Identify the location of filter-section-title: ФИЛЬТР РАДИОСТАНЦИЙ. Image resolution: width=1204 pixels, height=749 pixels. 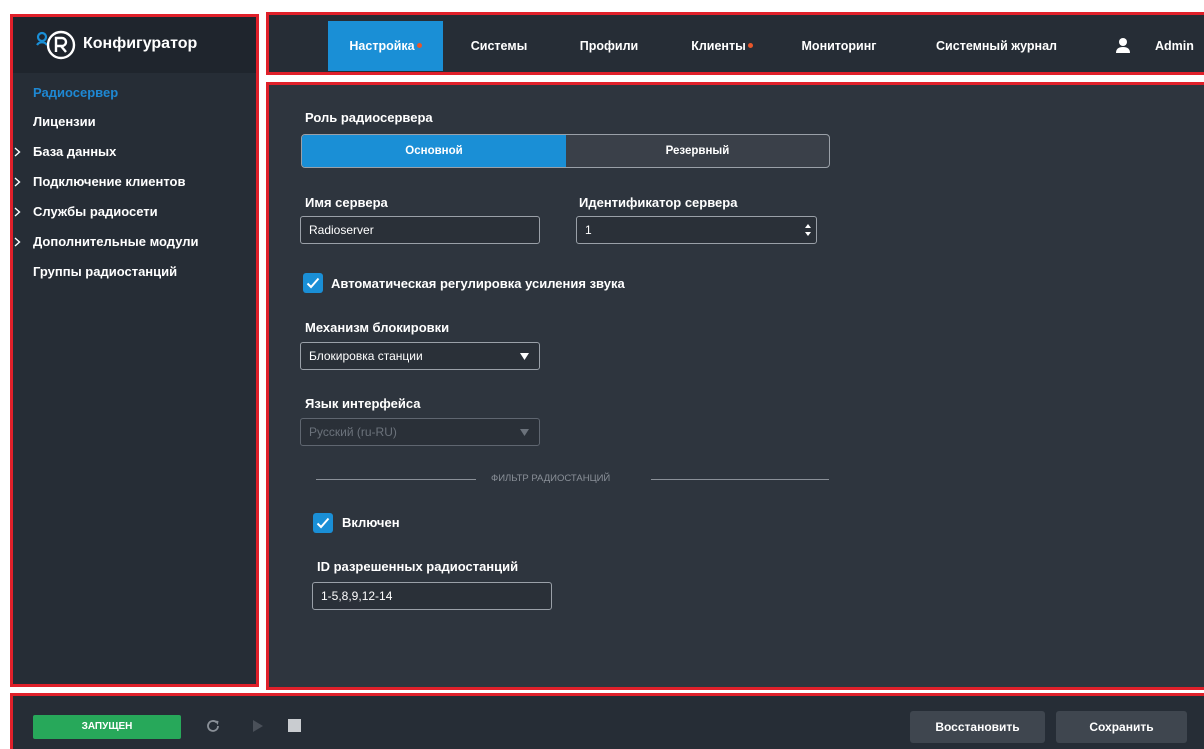
(551, 478).